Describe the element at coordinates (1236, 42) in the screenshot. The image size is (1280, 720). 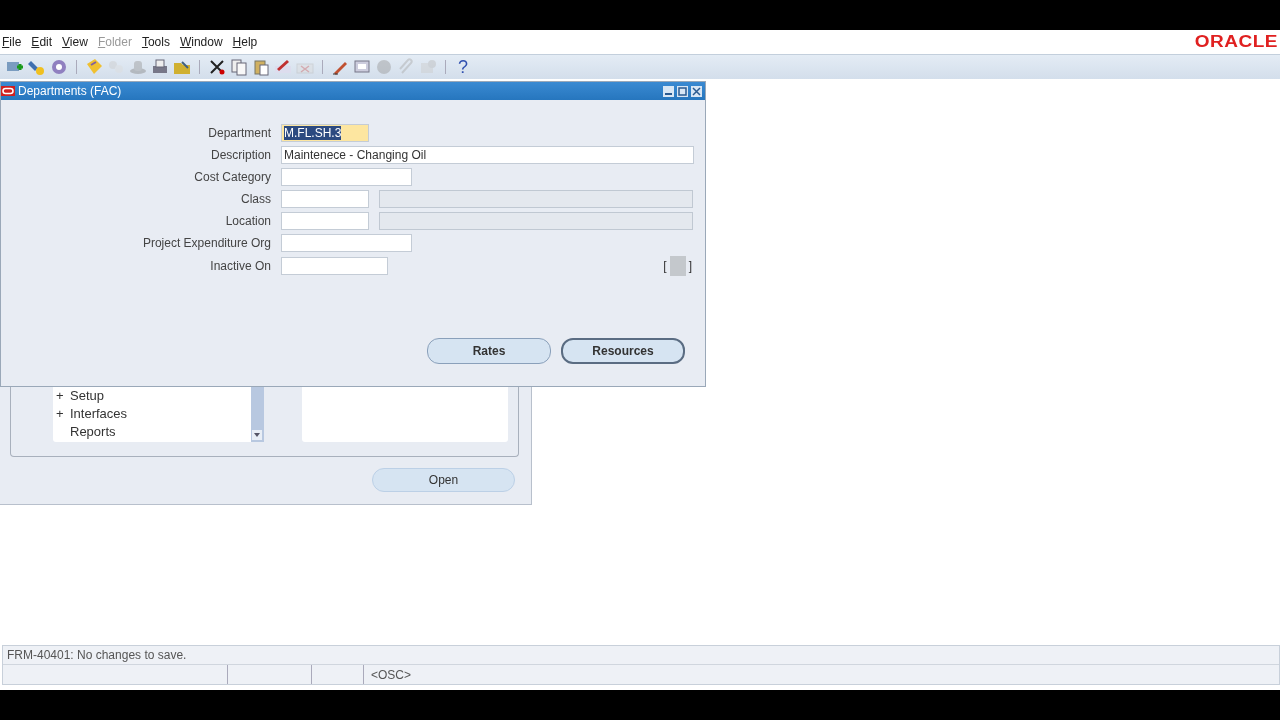
I see `oracle-logo: ORACLE` at that location.